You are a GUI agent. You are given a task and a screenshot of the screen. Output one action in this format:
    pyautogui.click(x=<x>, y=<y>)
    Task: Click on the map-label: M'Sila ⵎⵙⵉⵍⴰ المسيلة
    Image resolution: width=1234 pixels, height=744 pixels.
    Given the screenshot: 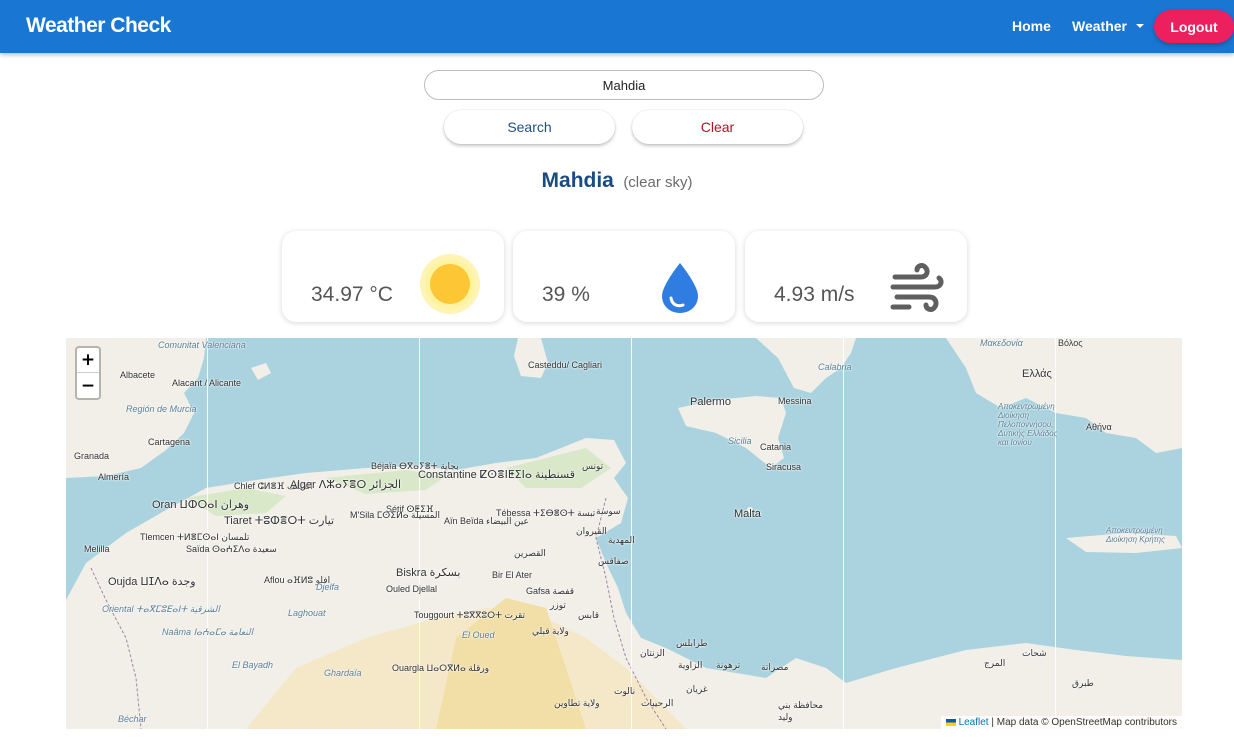 What is the action you would take?
    pyautogui.click(x=395, y=515)
    